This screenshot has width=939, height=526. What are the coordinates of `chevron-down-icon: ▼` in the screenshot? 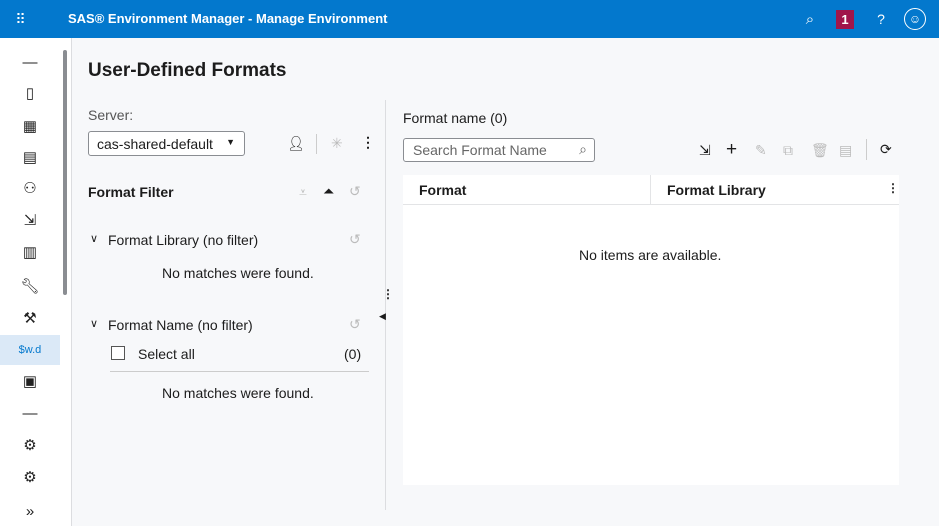 It's located at (230, 142).